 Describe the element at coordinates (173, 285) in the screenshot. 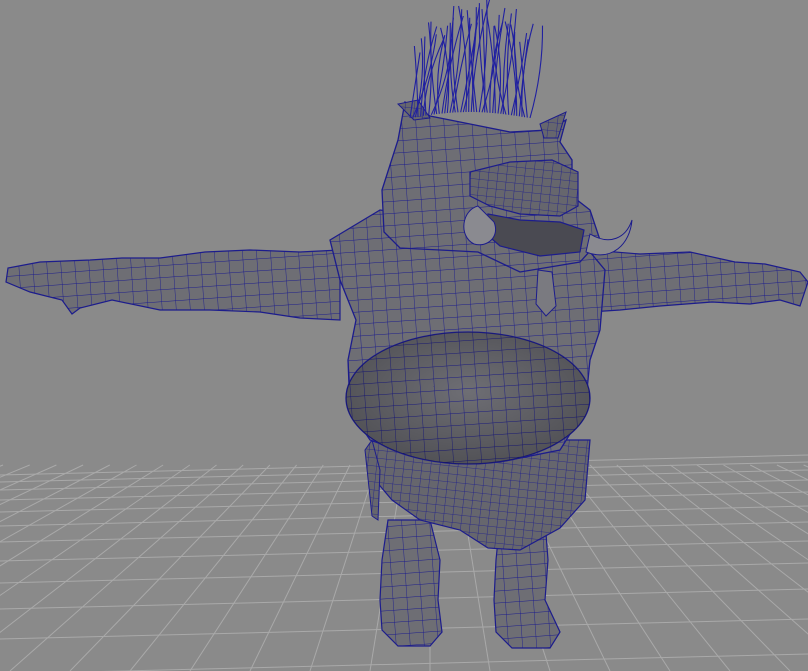

I see `left-arm` at that location.